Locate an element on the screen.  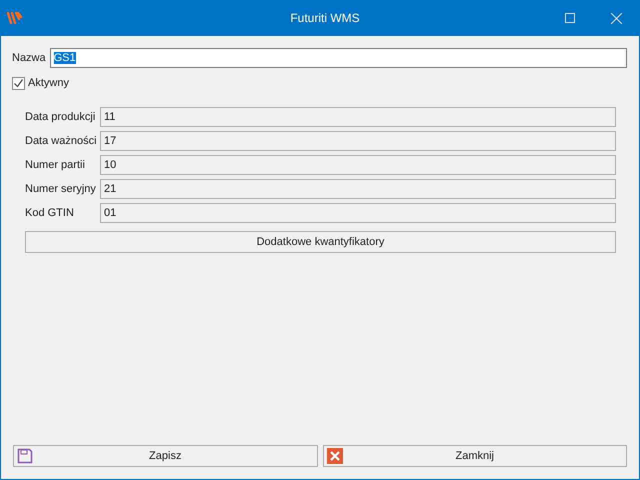
checkbox is located at coordinates (18, 83).